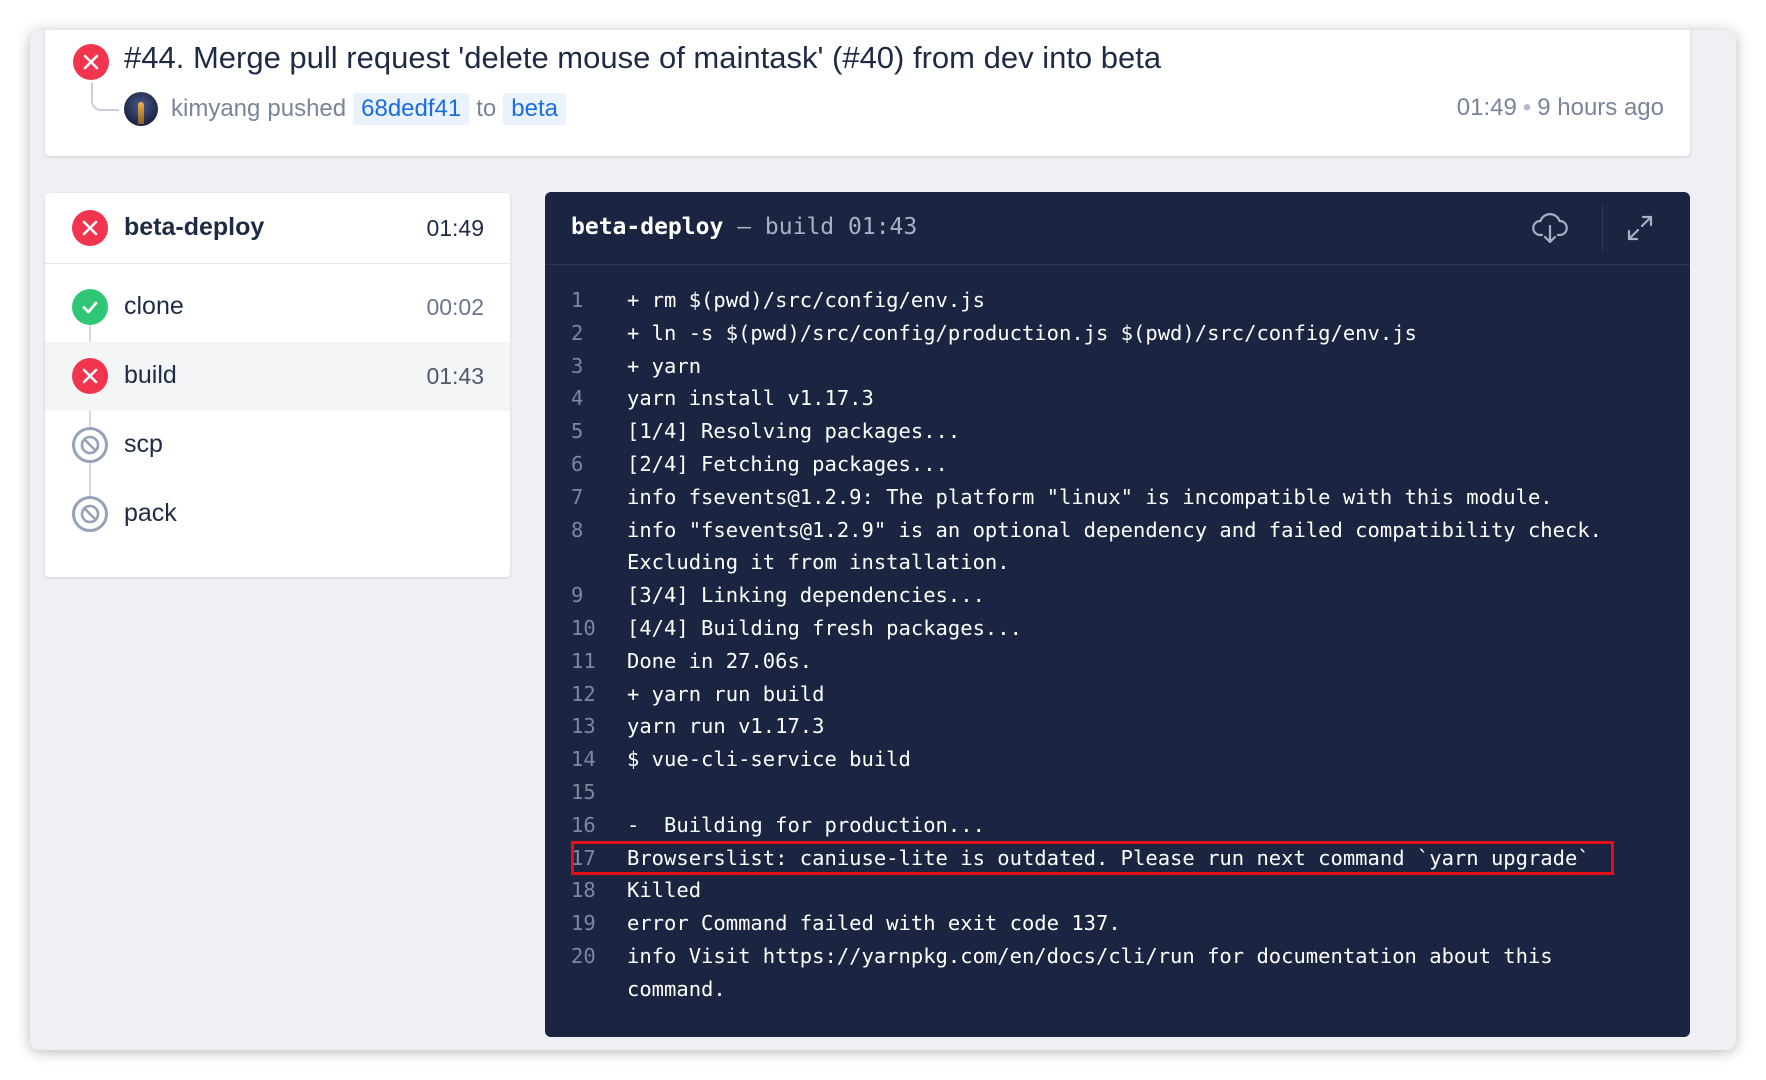  Describe the element at coordinates (583, 627) in the screenshot. I see `log-line-number: 10` at that location.